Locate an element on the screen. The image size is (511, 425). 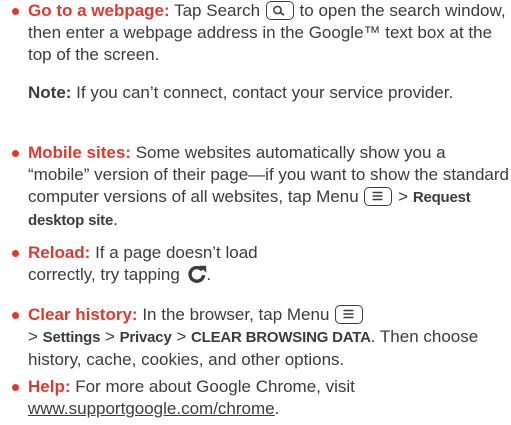
item-text: In the browser, tap Menu is located at coordinates (236, 314).